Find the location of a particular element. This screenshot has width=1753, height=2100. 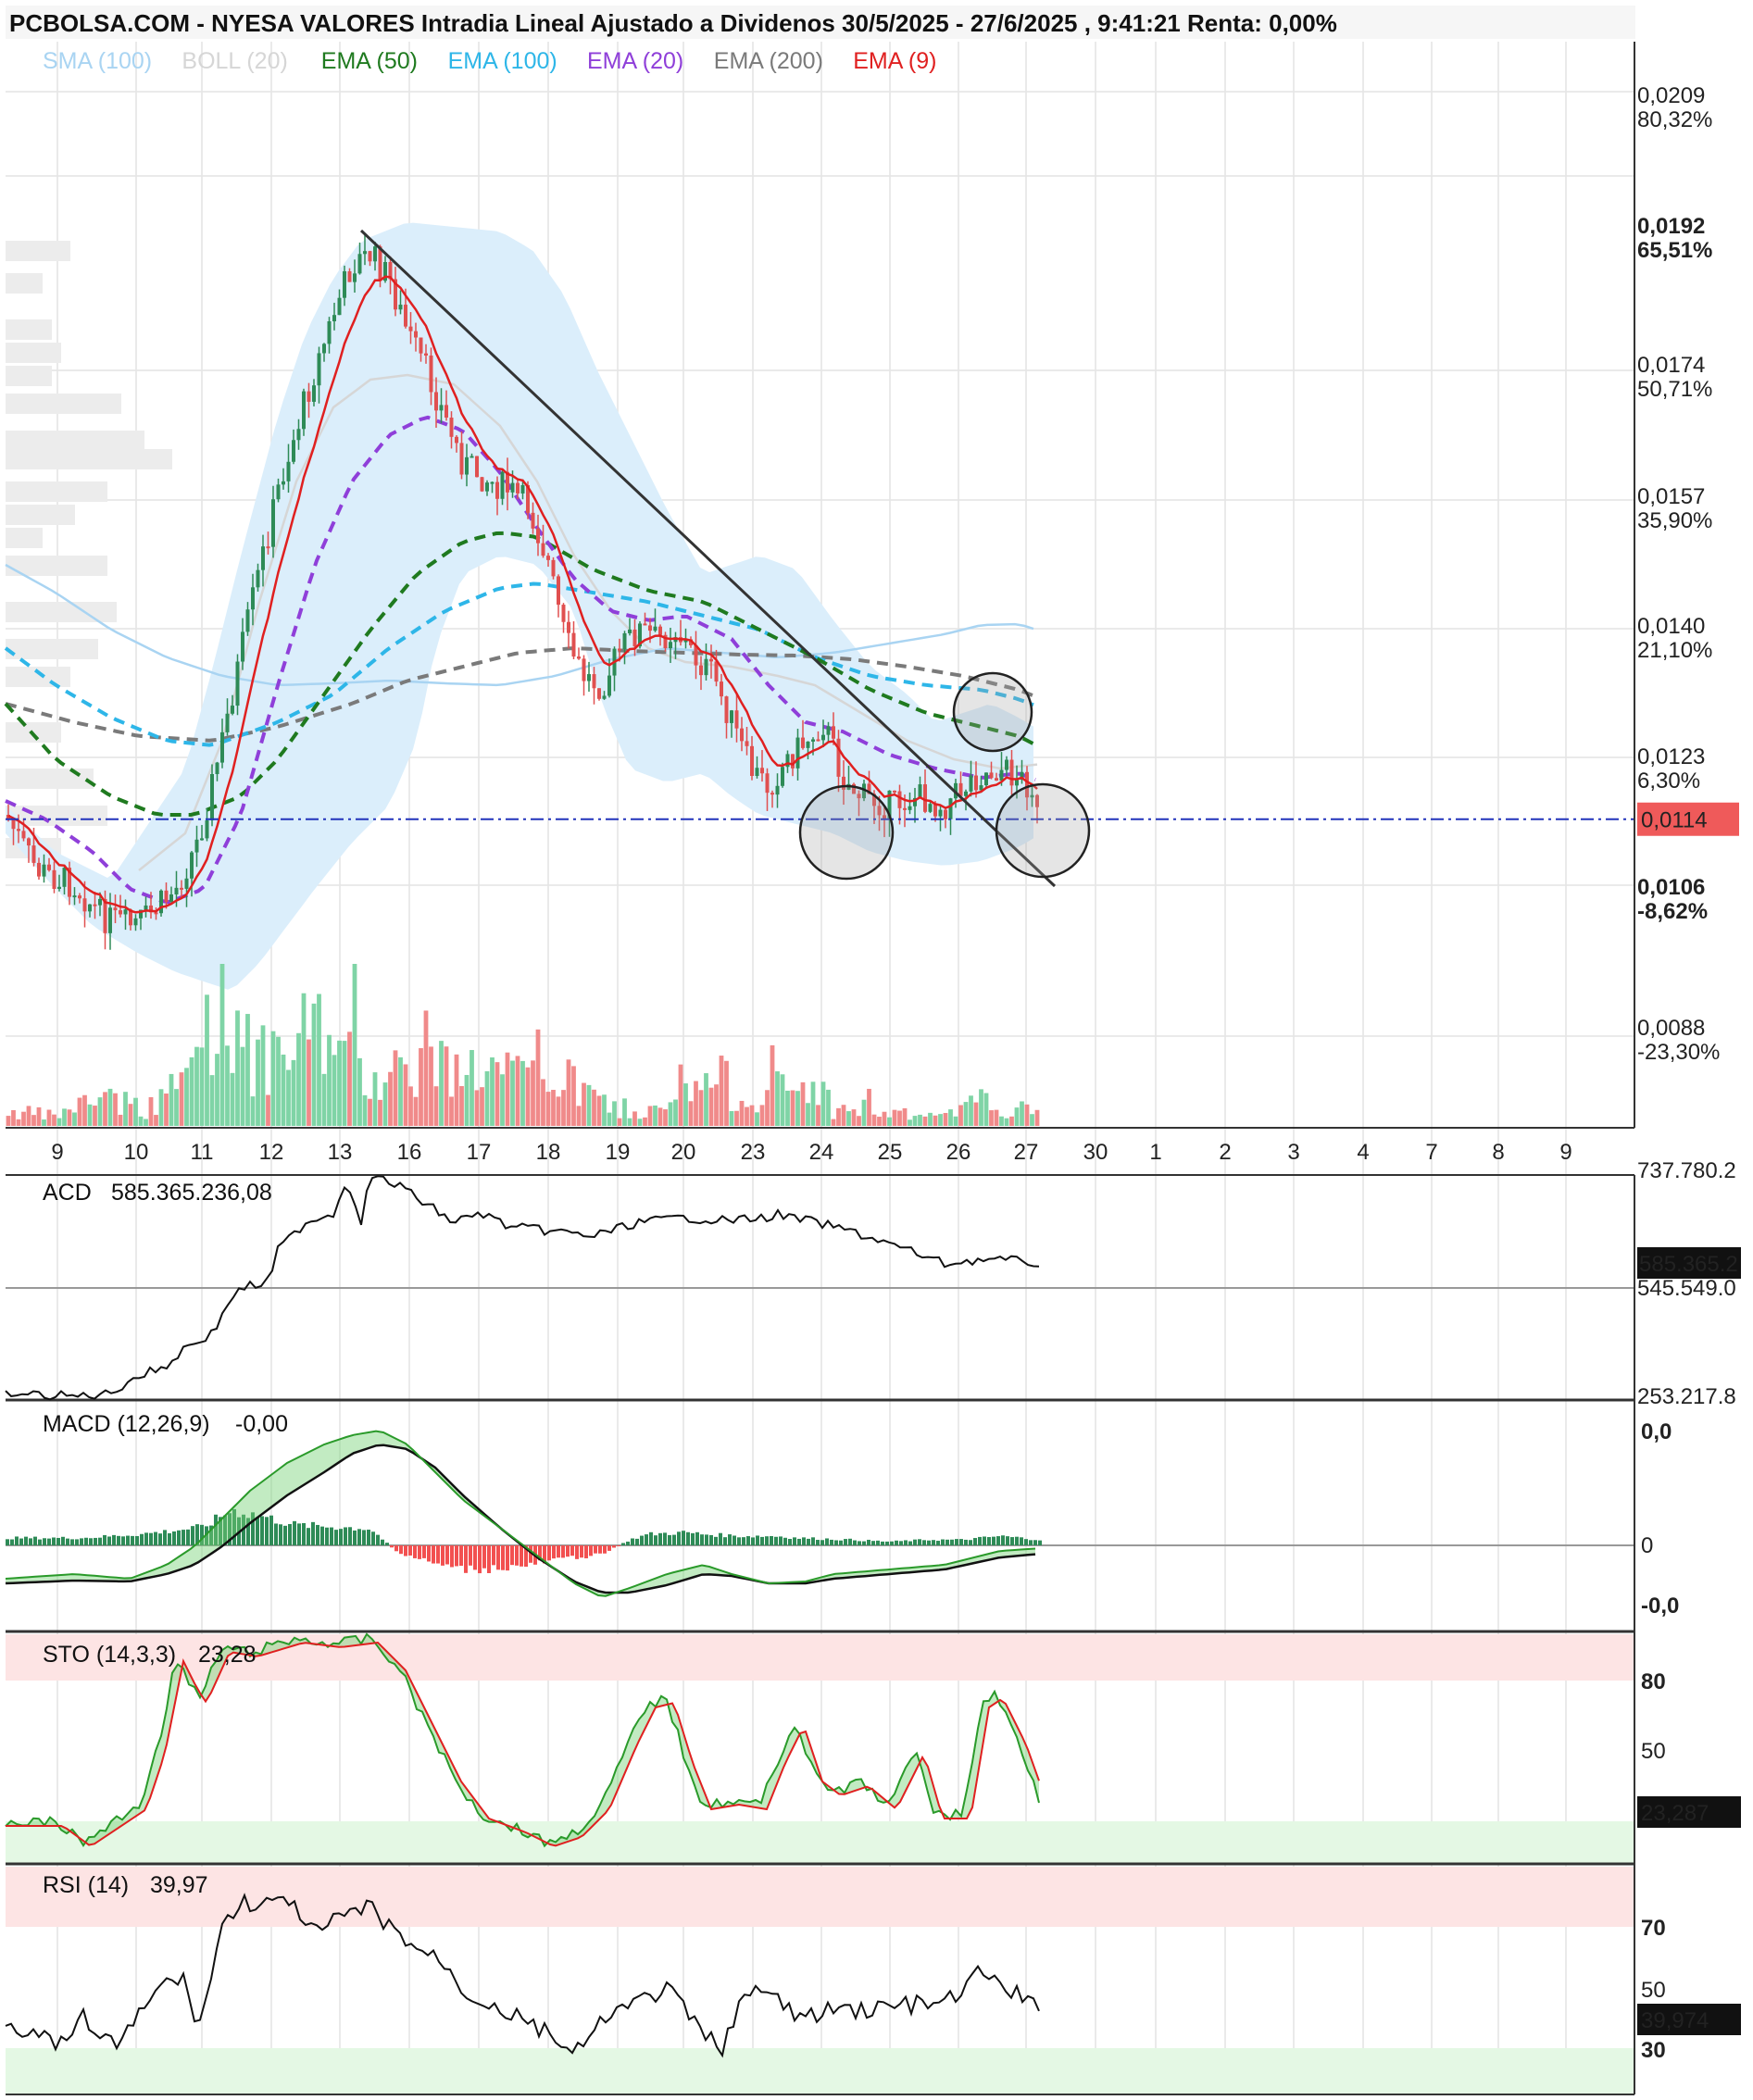

pct-tick-6: -8,62% is located at coordinates (1672, 912).